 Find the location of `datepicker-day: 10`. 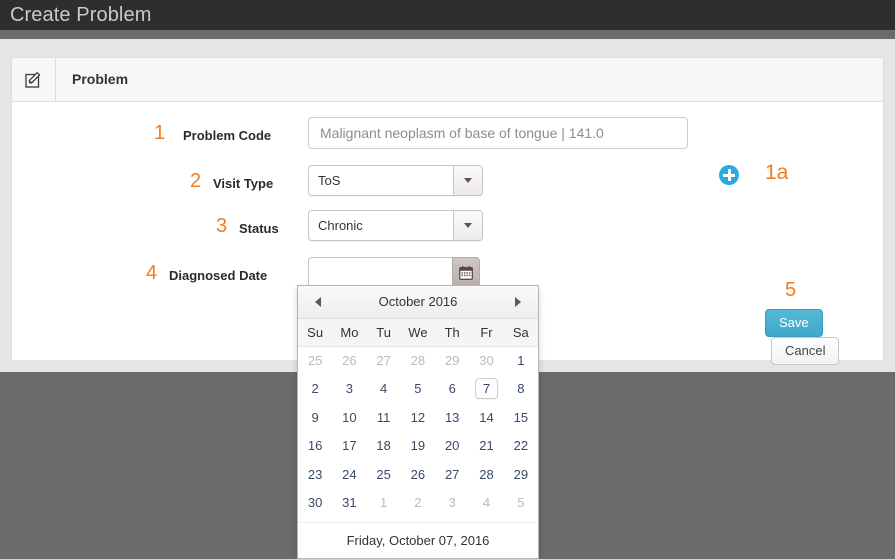

datepicker-day: 10 is located at coordinates (349, 417).